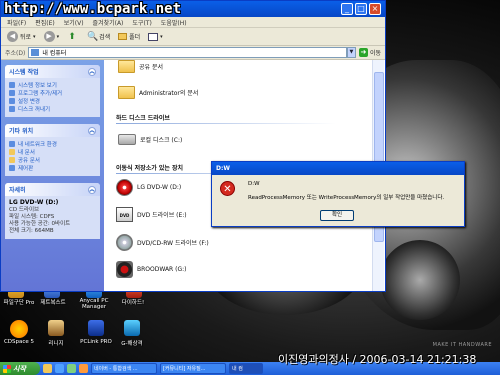 This screenshot has height=375, width=500. Describe the element at coordinates (132, 328) in the screenshot. I see `game-icon` at that location.